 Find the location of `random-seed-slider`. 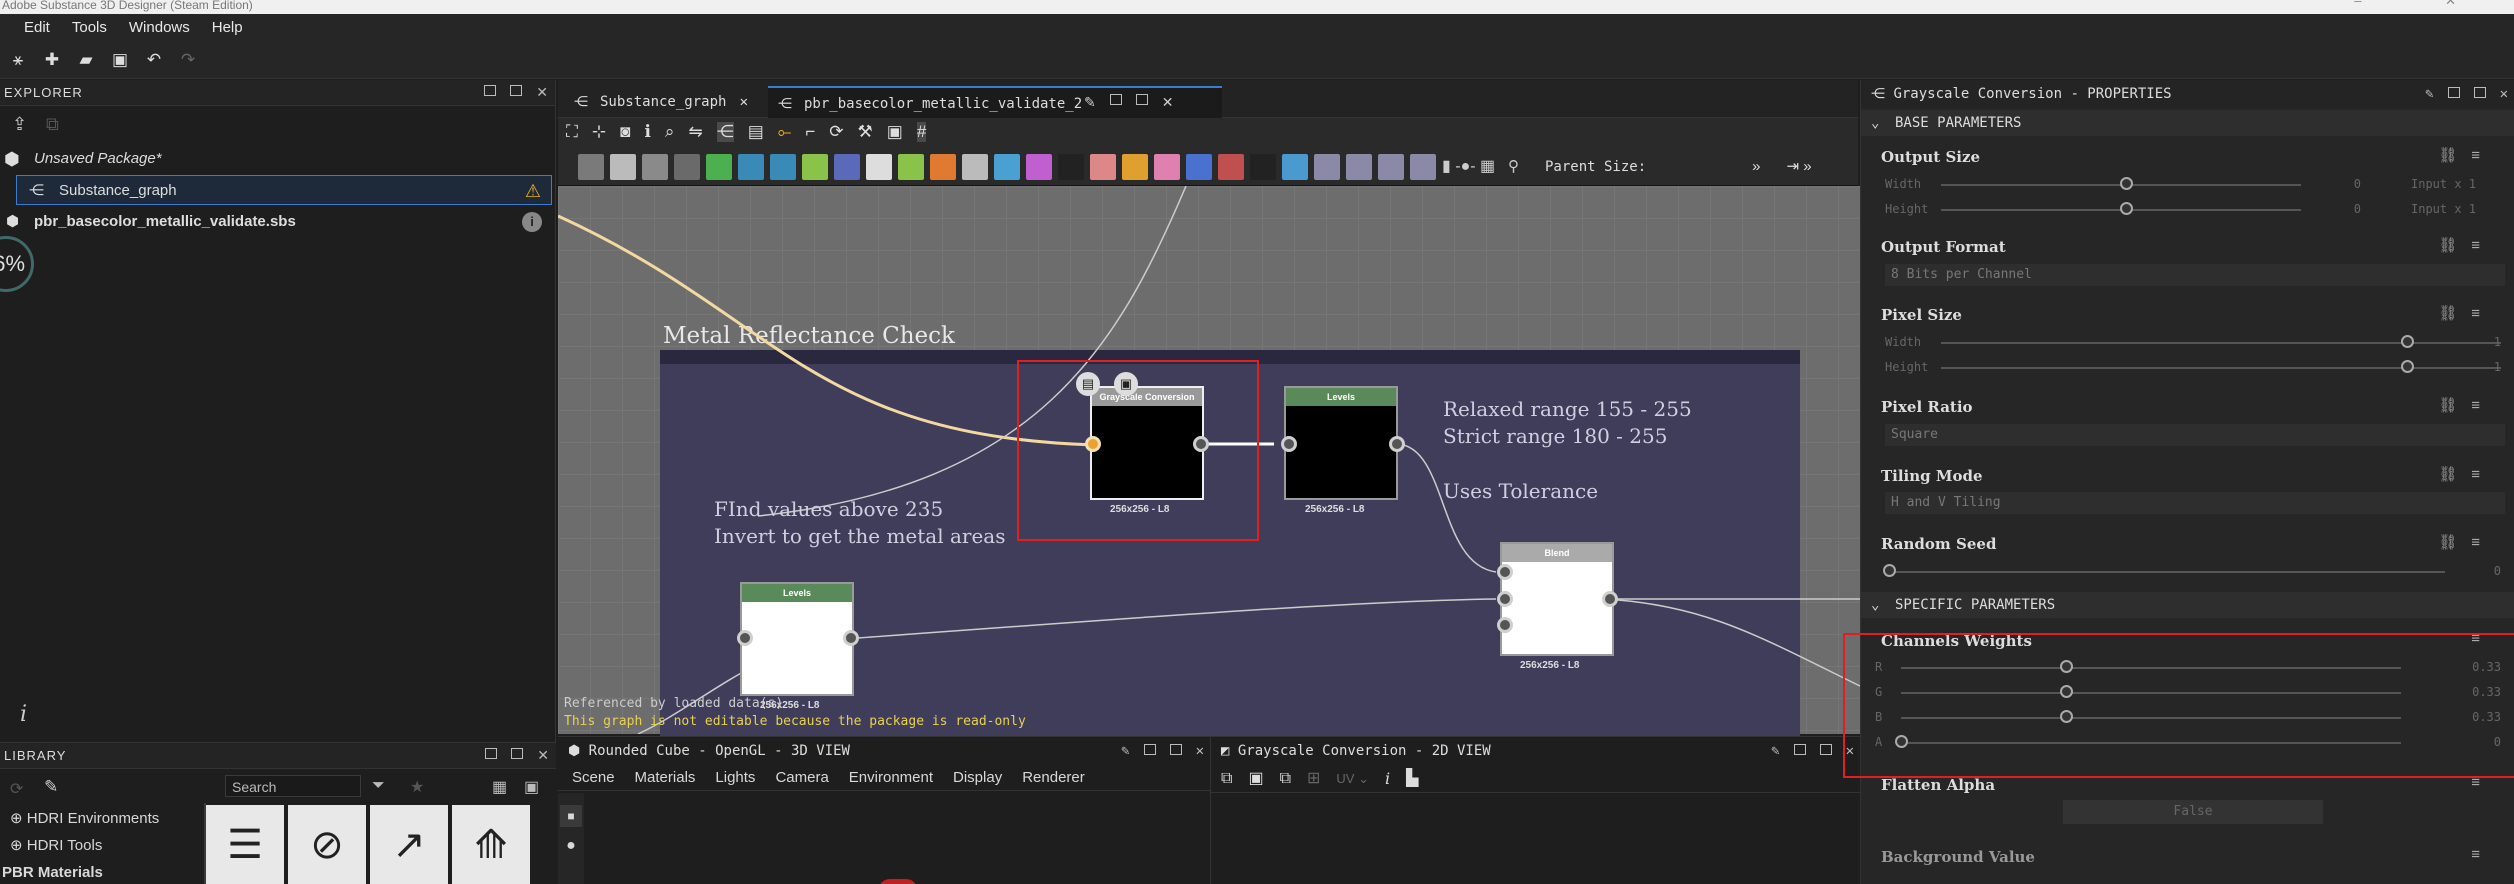

random-seed-slider is located at coordinates (2165, 572).